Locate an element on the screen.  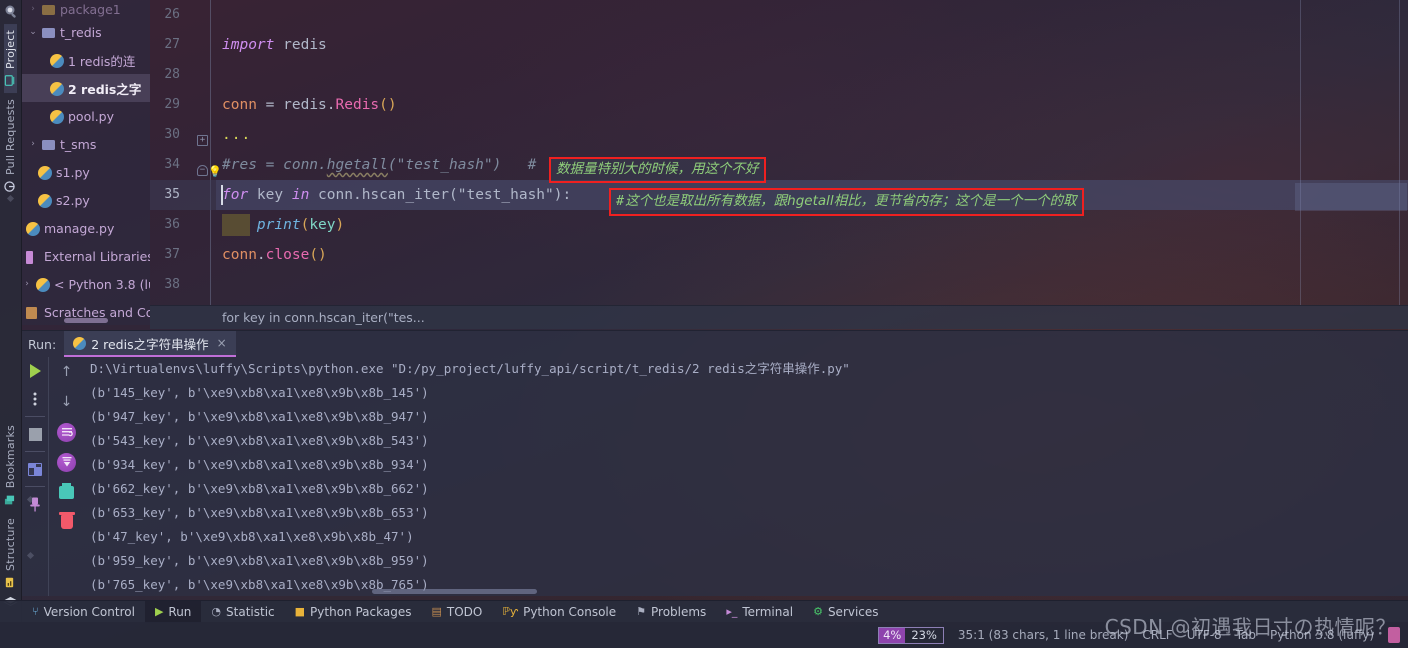
clear-all-button is located at coordinates (67, 522).